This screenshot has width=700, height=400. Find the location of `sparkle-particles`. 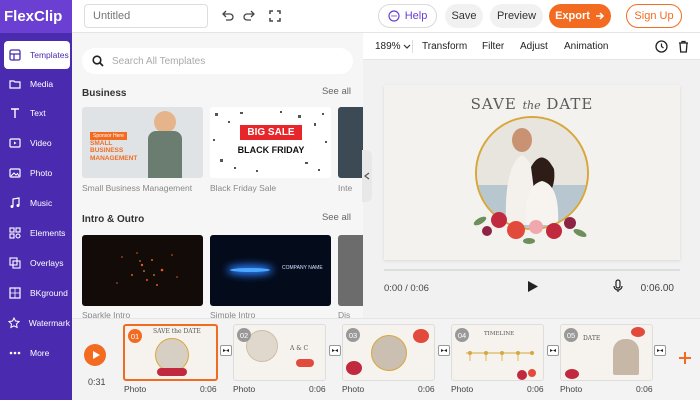

sparkle-particles is located at coordinates (147, 269).